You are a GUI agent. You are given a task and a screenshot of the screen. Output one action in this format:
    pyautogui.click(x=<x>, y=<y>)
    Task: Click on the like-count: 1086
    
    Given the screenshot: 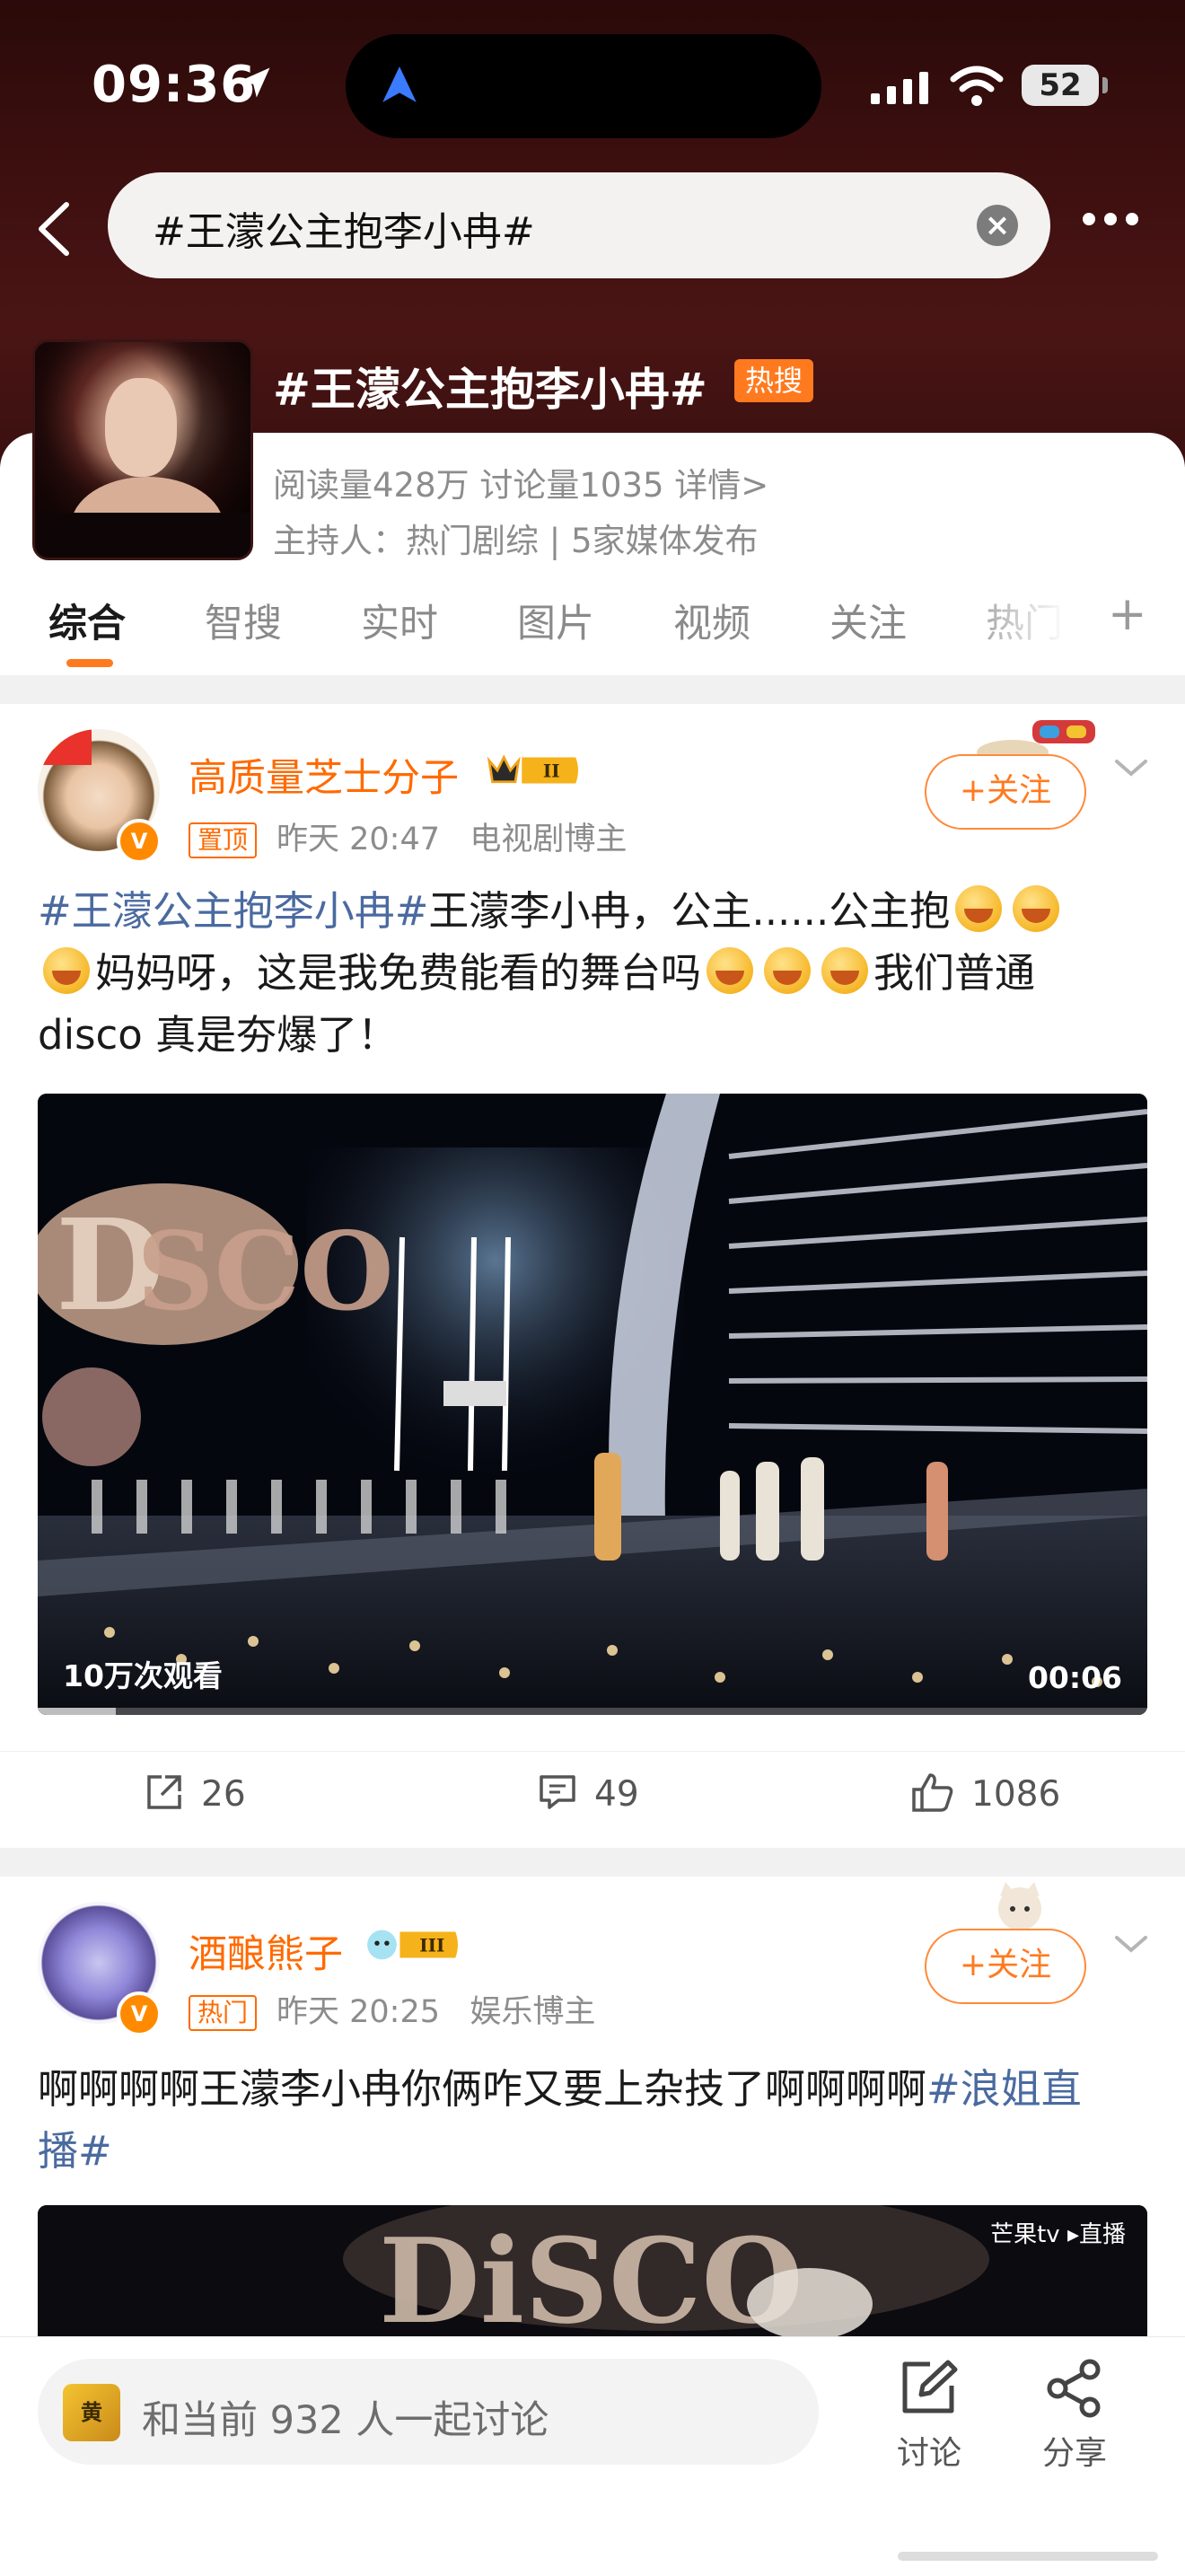 What is the action you would take?
    pyautogui.click(x=1016, y=1794)
    